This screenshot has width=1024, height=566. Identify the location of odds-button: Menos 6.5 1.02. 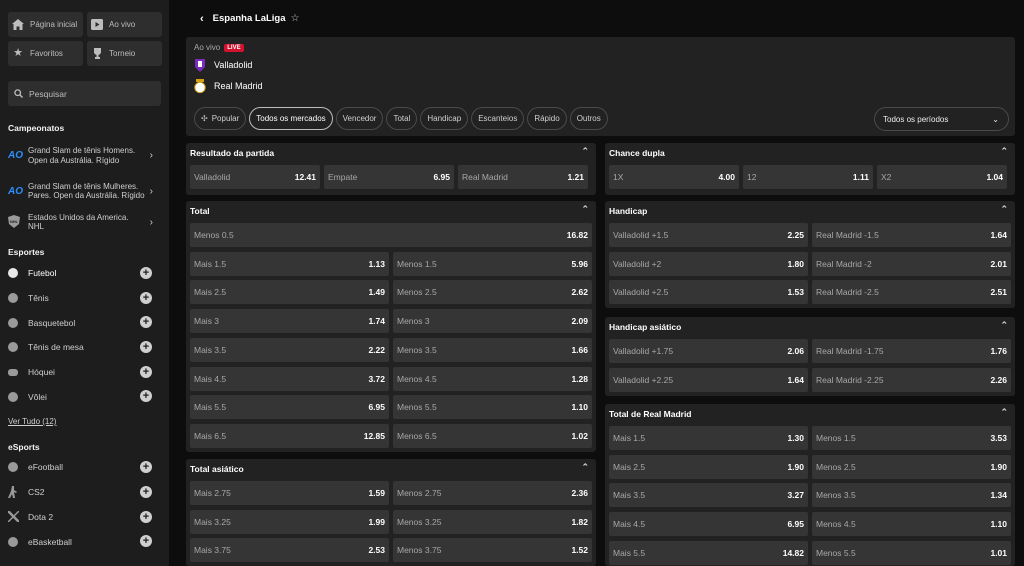
(492, 435).